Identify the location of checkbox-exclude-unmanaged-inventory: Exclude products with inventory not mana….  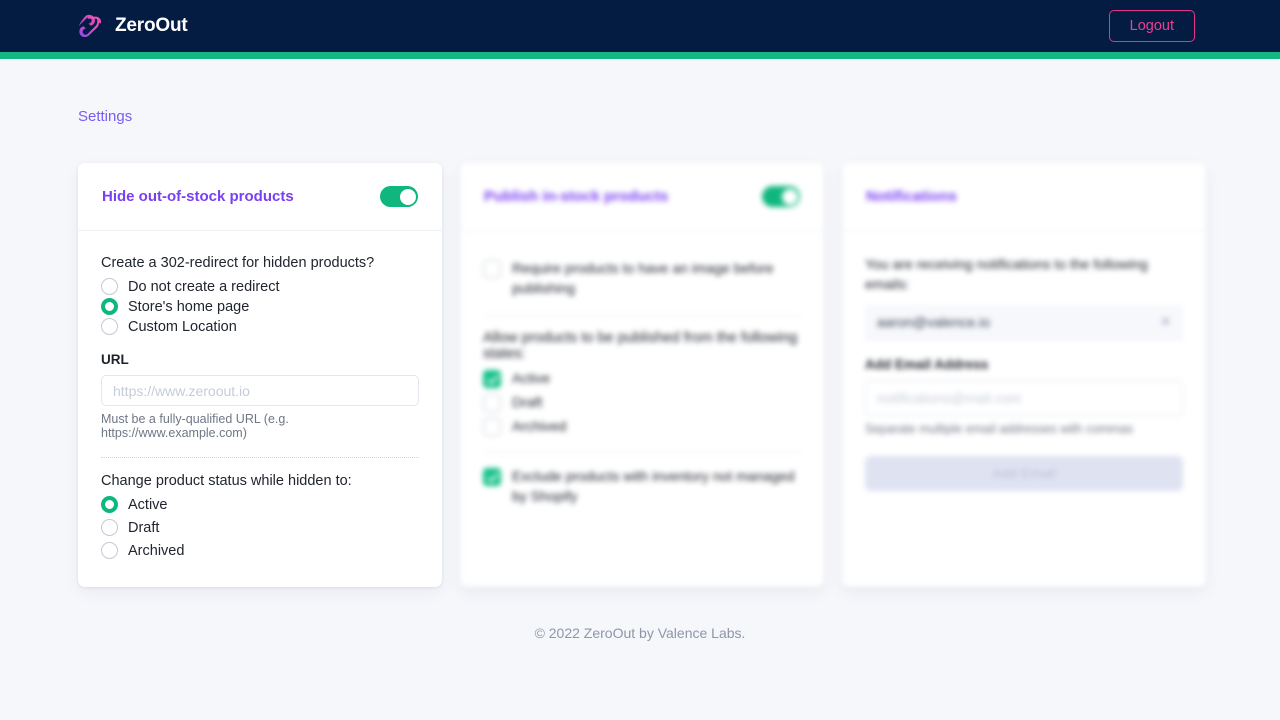
(642, 487).